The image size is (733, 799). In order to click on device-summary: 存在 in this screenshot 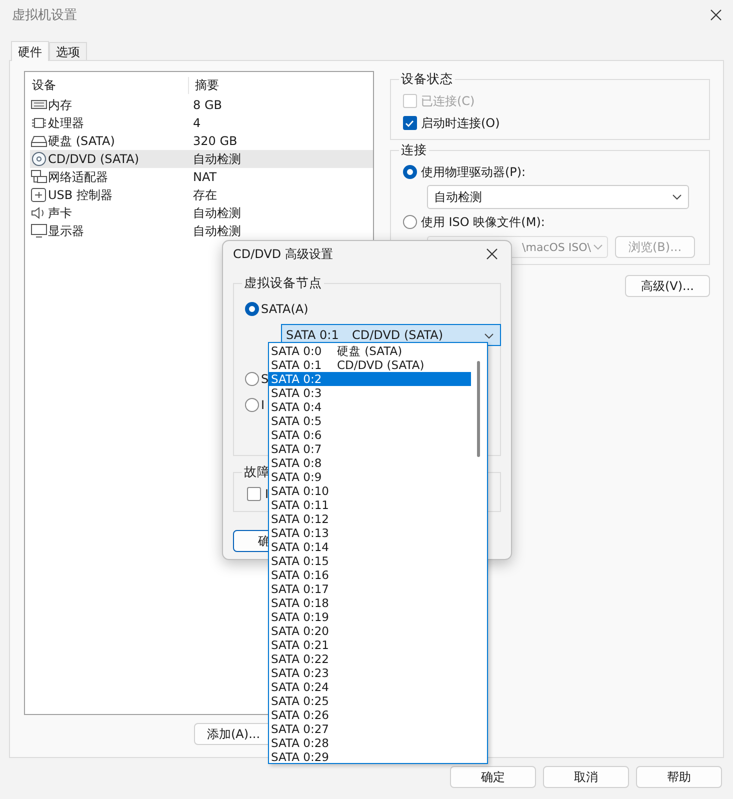, I will do `click(204, 195)`.